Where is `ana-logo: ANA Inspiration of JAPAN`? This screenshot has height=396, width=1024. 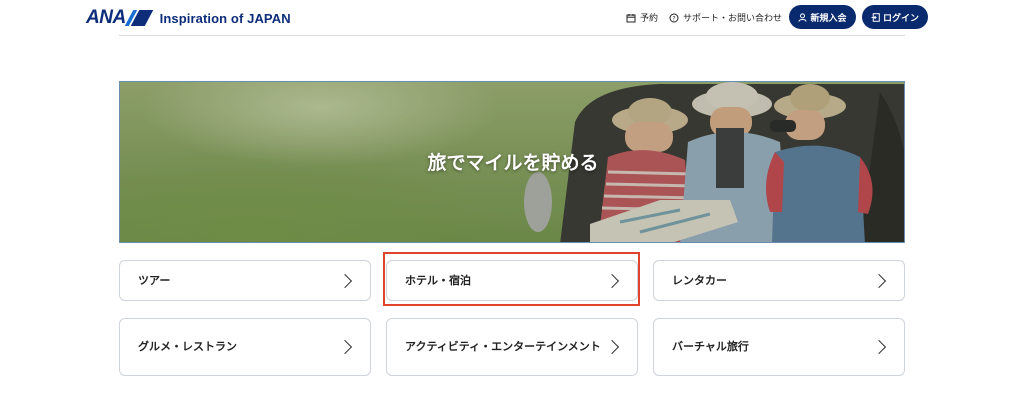
ana-logo: ANA Inspiration of JAPAN is located at coordinates (188, 17).